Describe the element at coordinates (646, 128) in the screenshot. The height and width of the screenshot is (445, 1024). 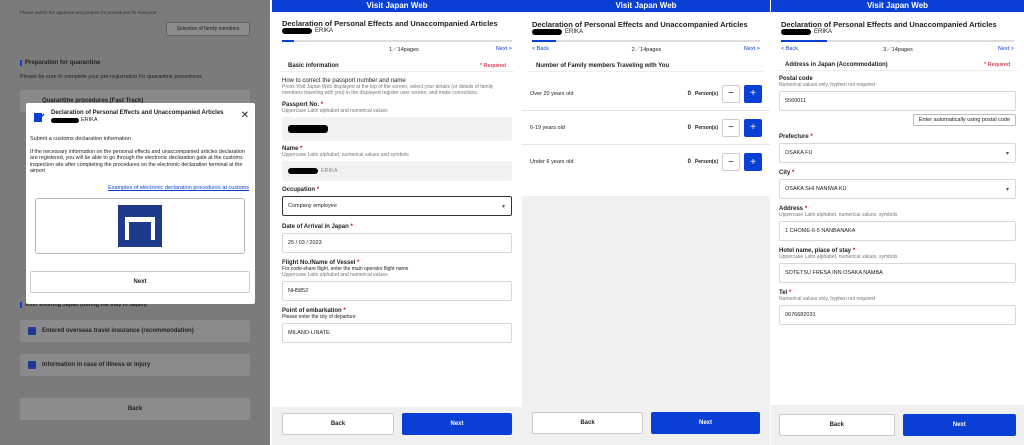
I see `family-row-6-19: 6-19 years old 0 Person(s) − +` at that location.